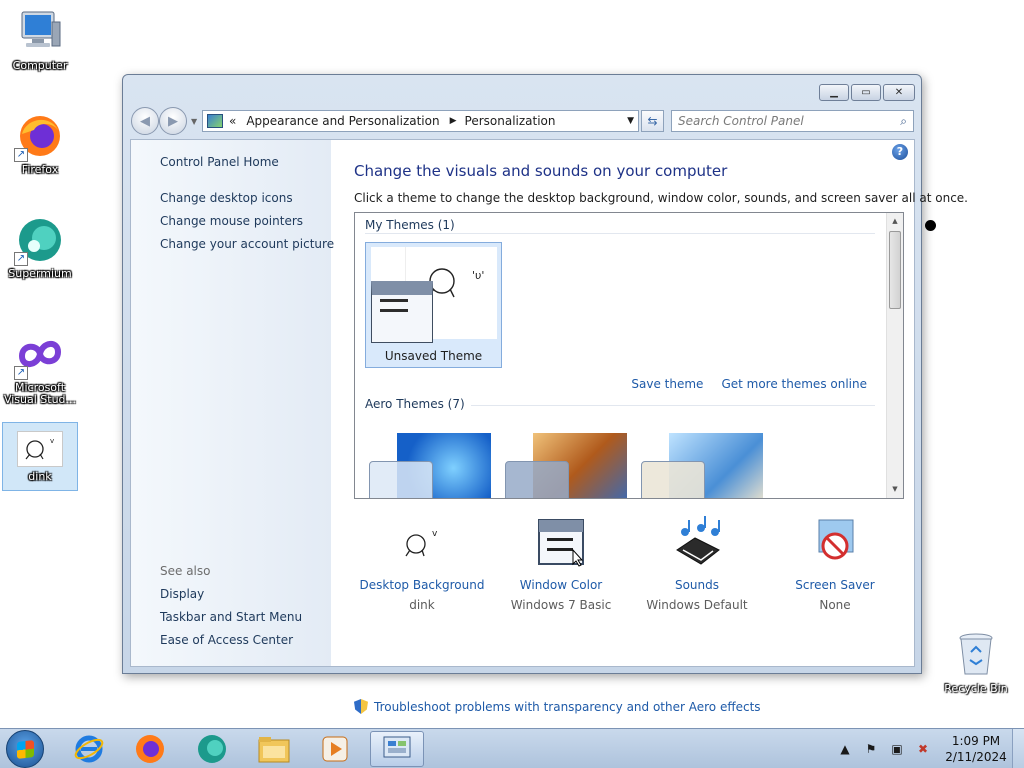 This screenshot has width=1024, height=768. I want to click on dink-image-icon: v, so click(40, 449).